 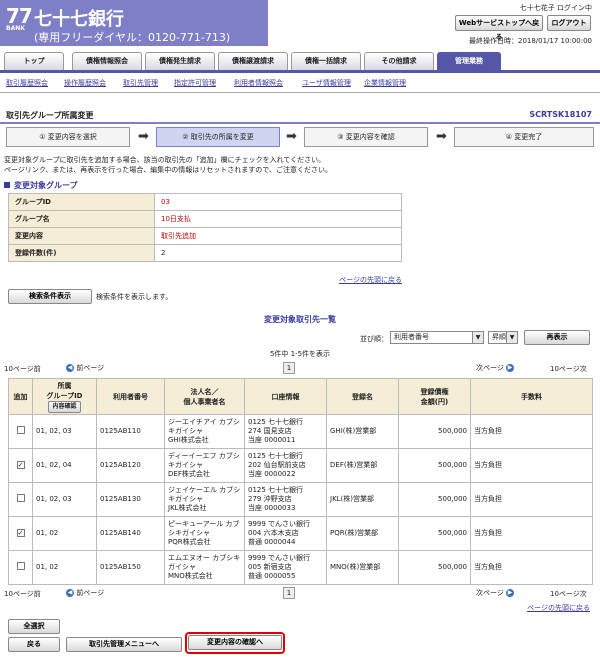 I want to click on submenu-operation-history: 操作履歴照会, so click(x=85, y=83).